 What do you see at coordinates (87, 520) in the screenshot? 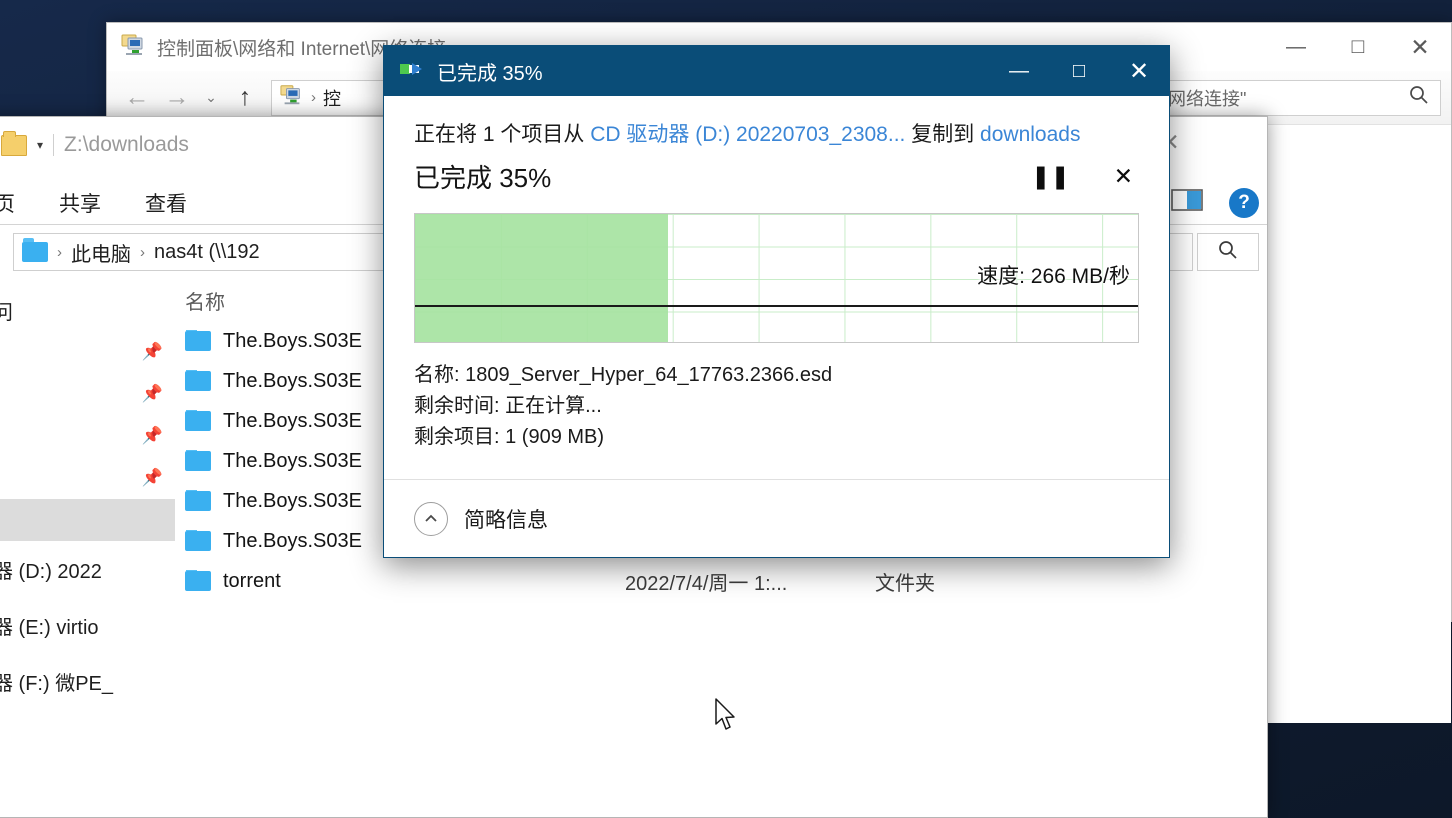
I see `sidebar-item-this-pc: 电脑` at bounding box center [87, 520].